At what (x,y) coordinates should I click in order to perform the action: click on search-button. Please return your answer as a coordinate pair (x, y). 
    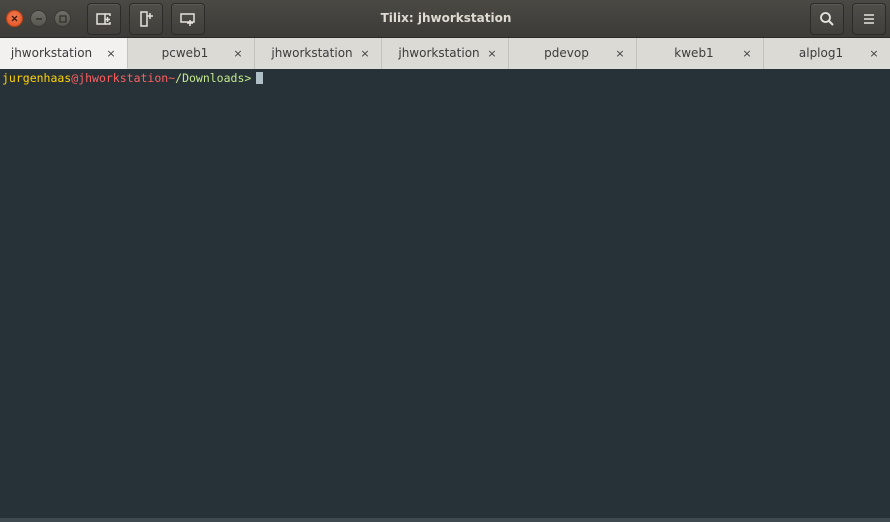
    Looking at the image, I should click on (827, 19).